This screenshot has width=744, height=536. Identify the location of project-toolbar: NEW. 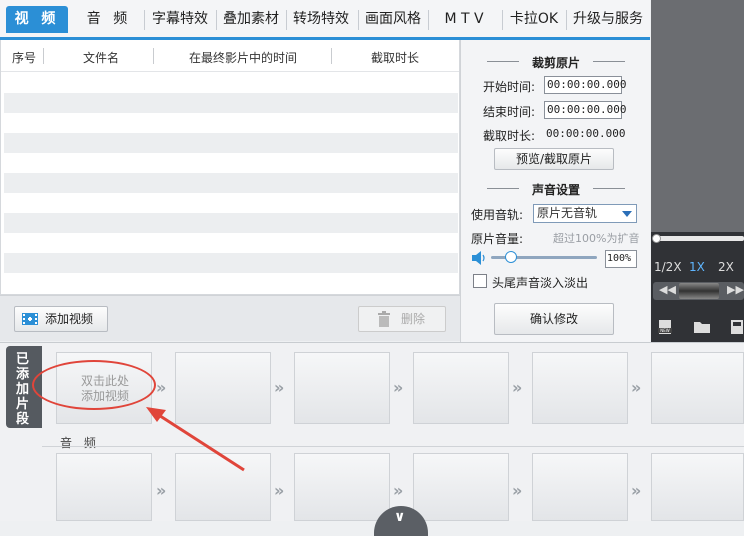
(697, 327).